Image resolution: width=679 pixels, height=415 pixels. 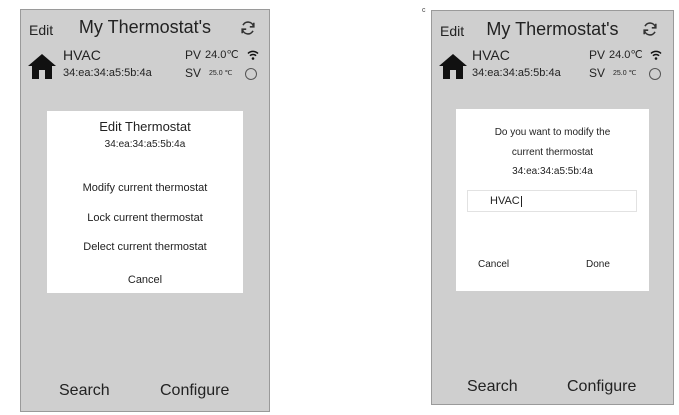 I want to click on dialog-message-line-2: current thermostat, so click(x=552, y=152).